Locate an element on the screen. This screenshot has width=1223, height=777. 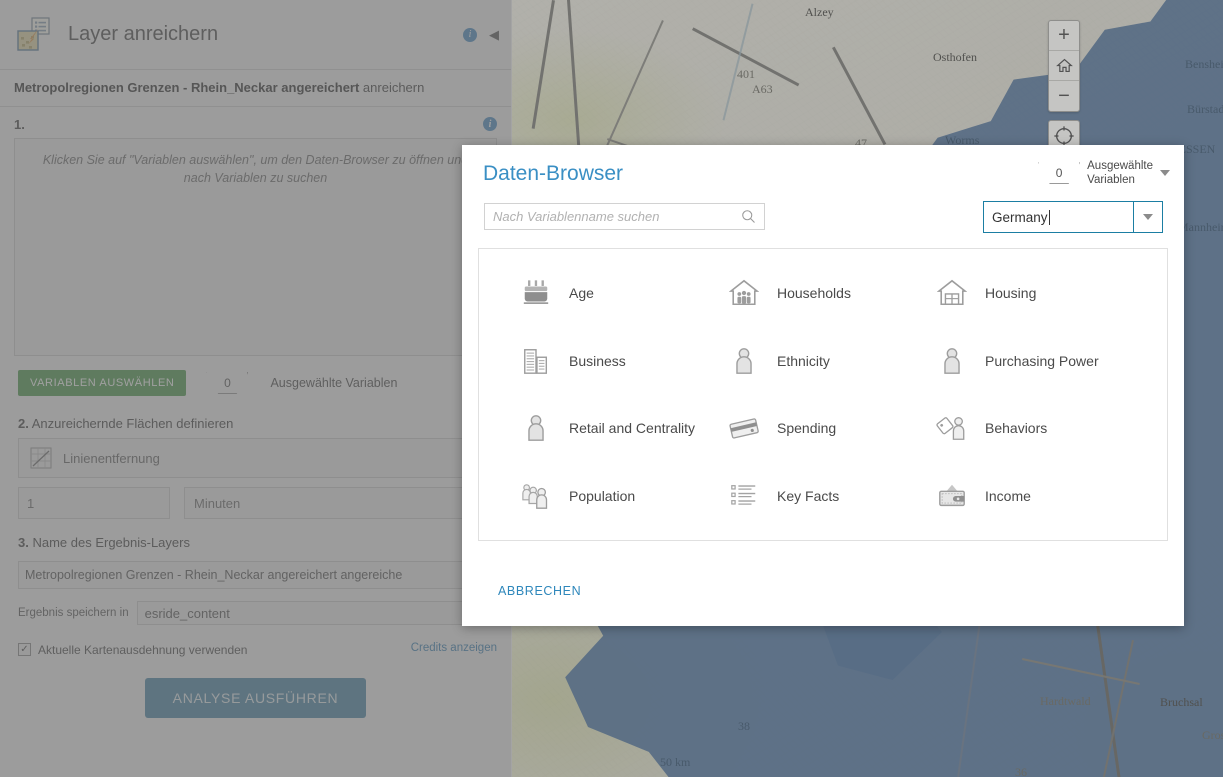
category-item-purchasing-power: Purchasing Power is located at coordinates (1039, 361).